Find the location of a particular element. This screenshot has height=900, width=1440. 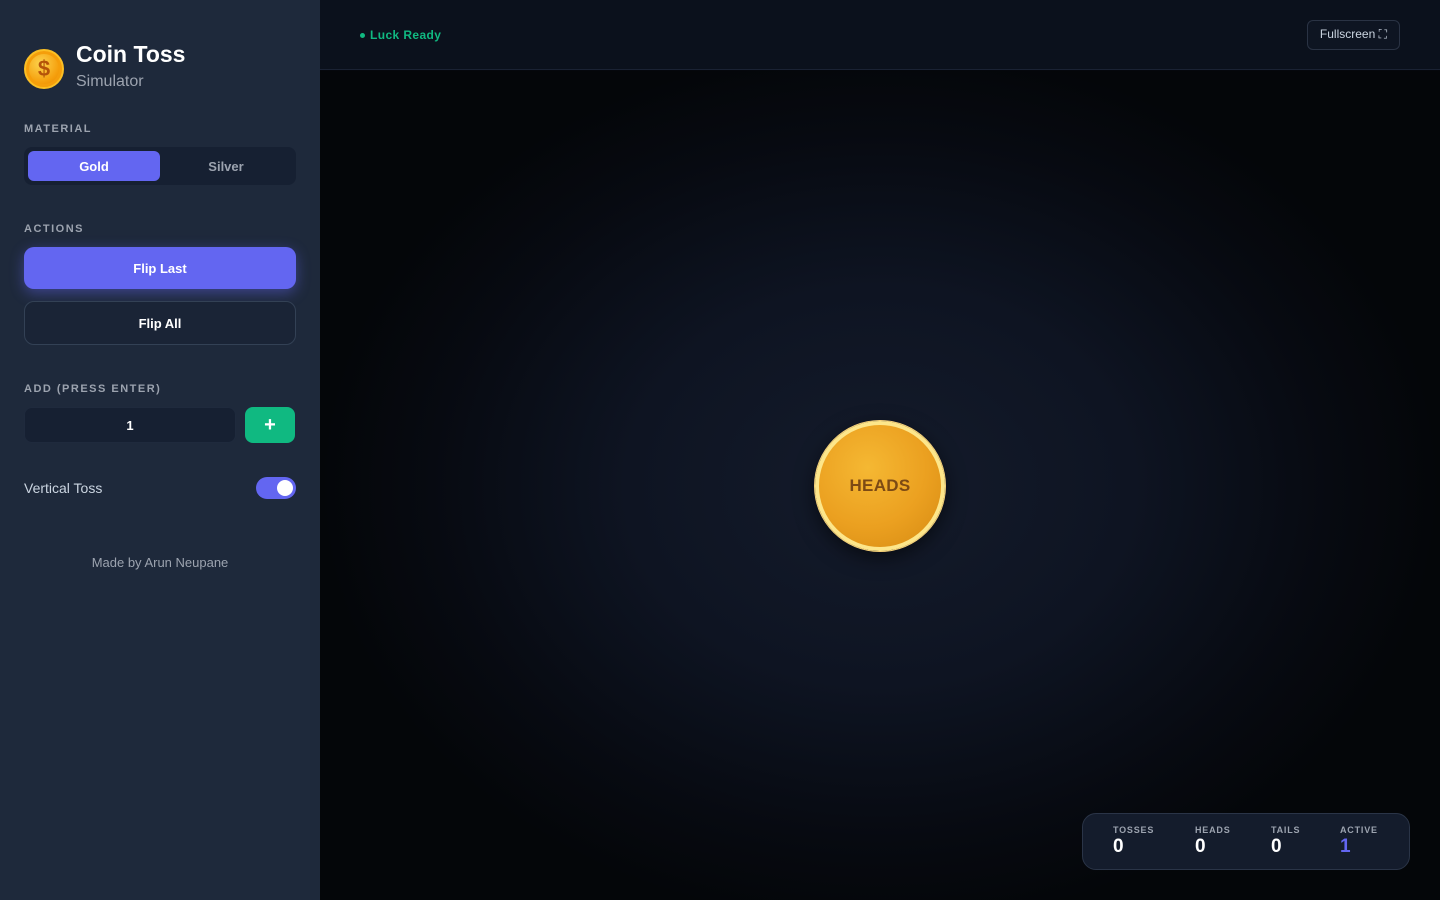

add-count-input is located at coordinates (130, 425).